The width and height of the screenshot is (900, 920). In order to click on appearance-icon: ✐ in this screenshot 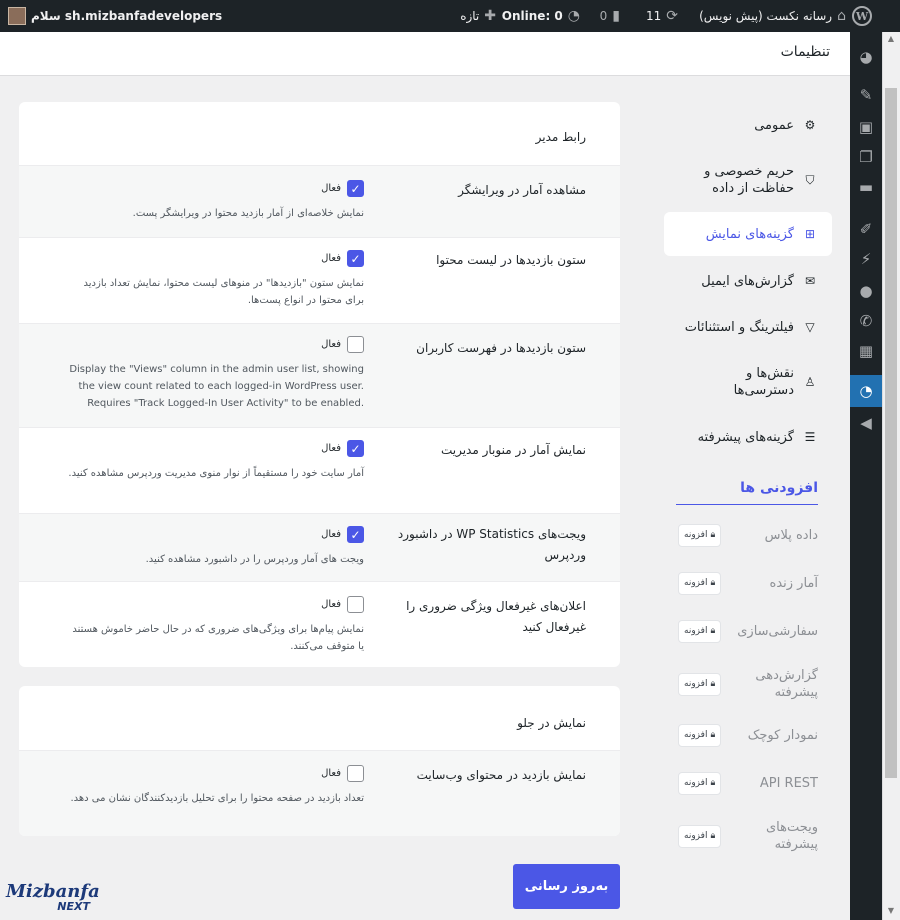, I will do `click(866, 229)`.